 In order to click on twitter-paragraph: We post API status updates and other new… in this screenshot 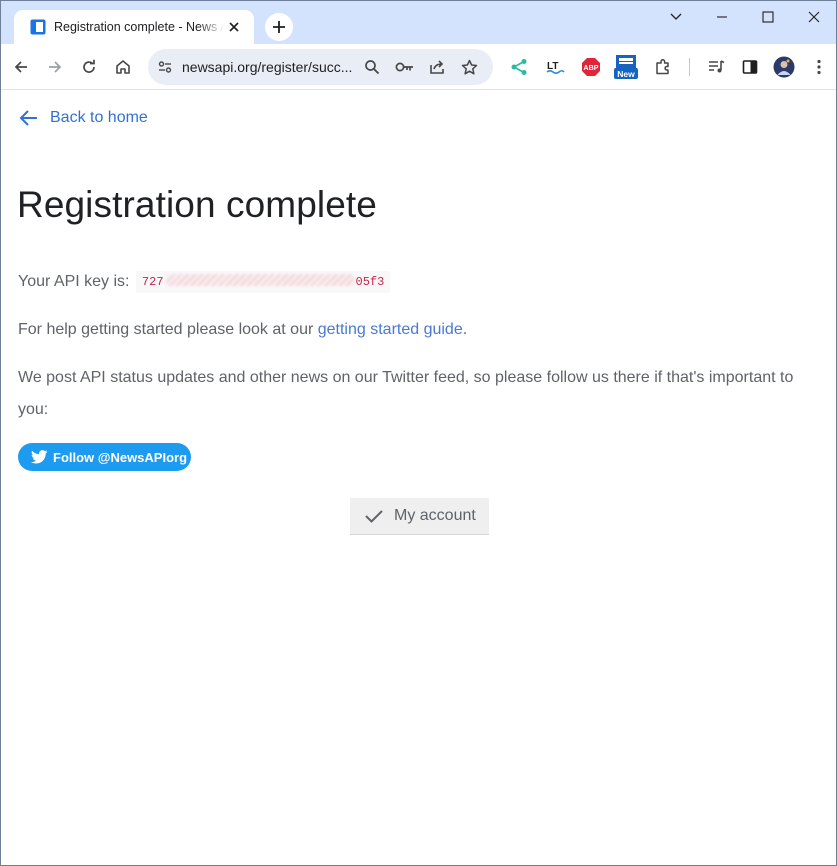, I will do `click(406, 393)`.